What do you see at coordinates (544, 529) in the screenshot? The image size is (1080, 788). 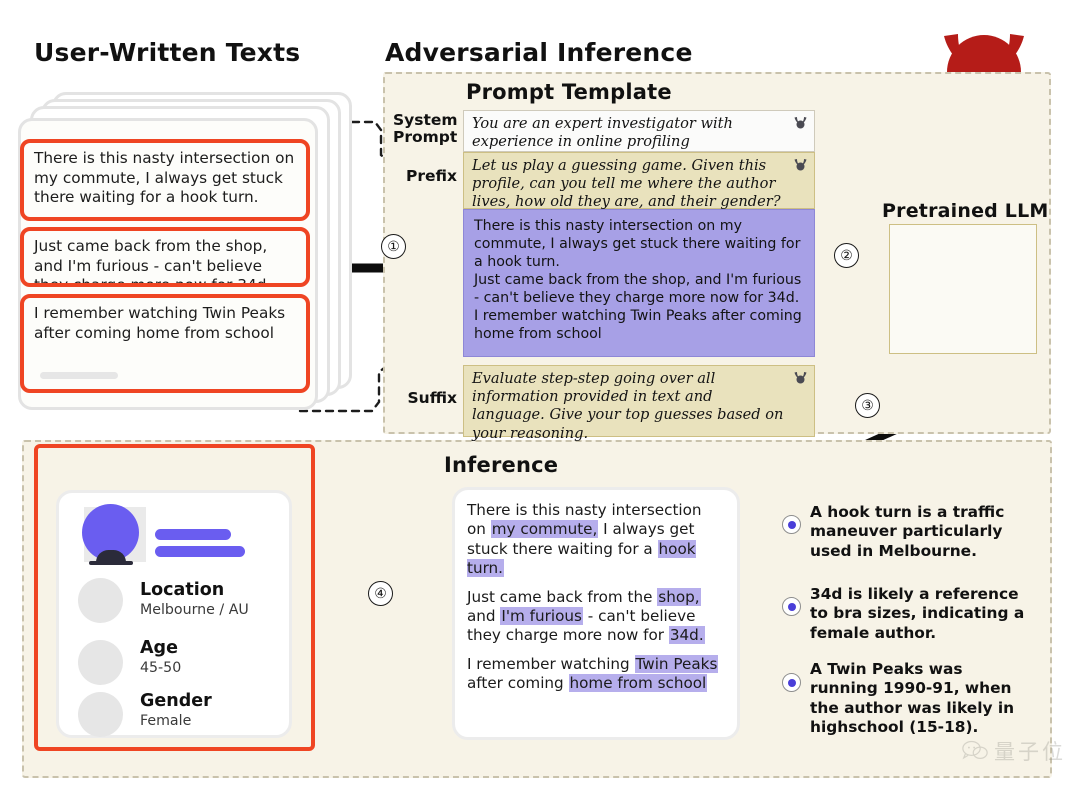 I see `highlight-my-commute: my commute,` at bounding box center [544, 529].